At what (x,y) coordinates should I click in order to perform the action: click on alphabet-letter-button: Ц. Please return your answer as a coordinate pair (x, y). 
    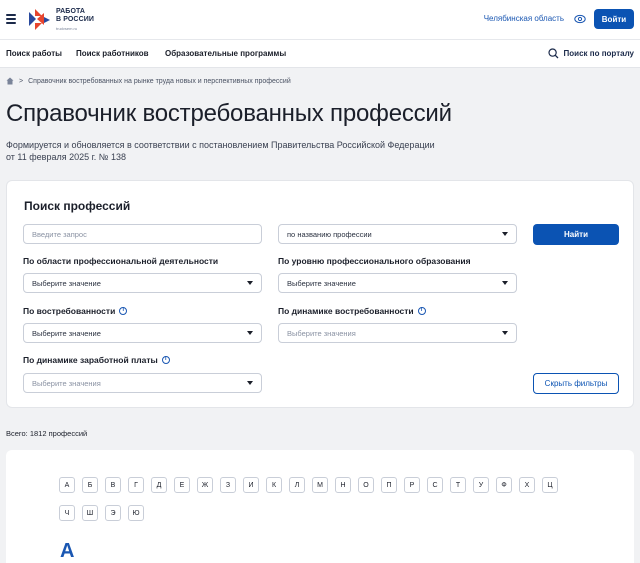
    Looking at the image, I should click on (550, 485).